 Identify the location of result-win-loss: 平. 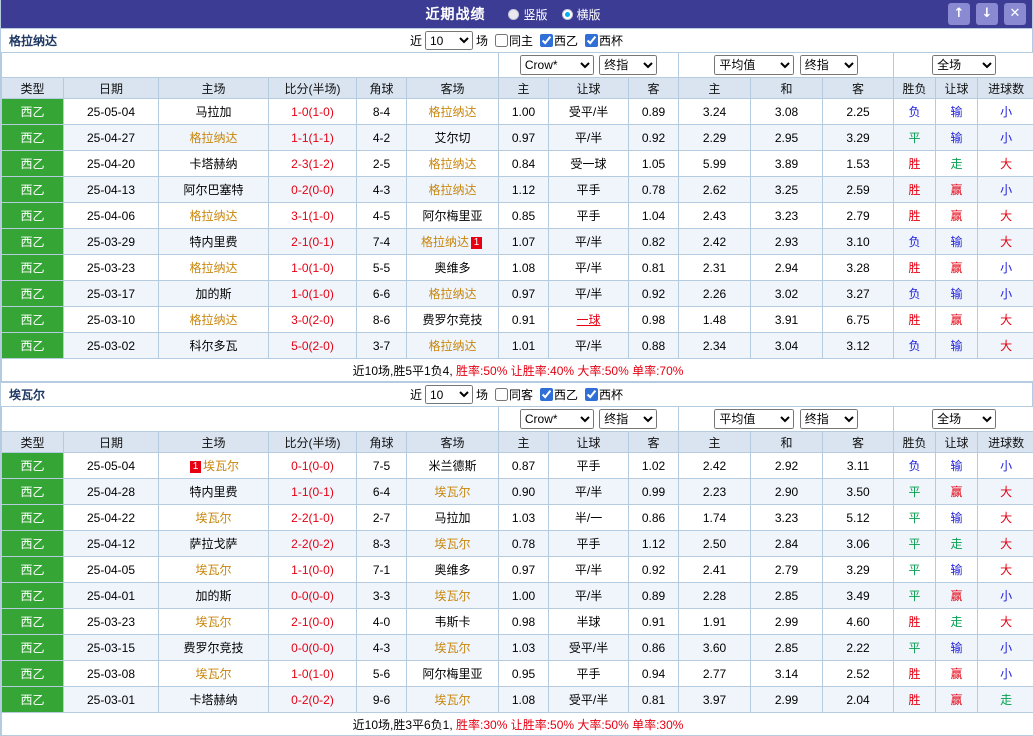
(915, 518).